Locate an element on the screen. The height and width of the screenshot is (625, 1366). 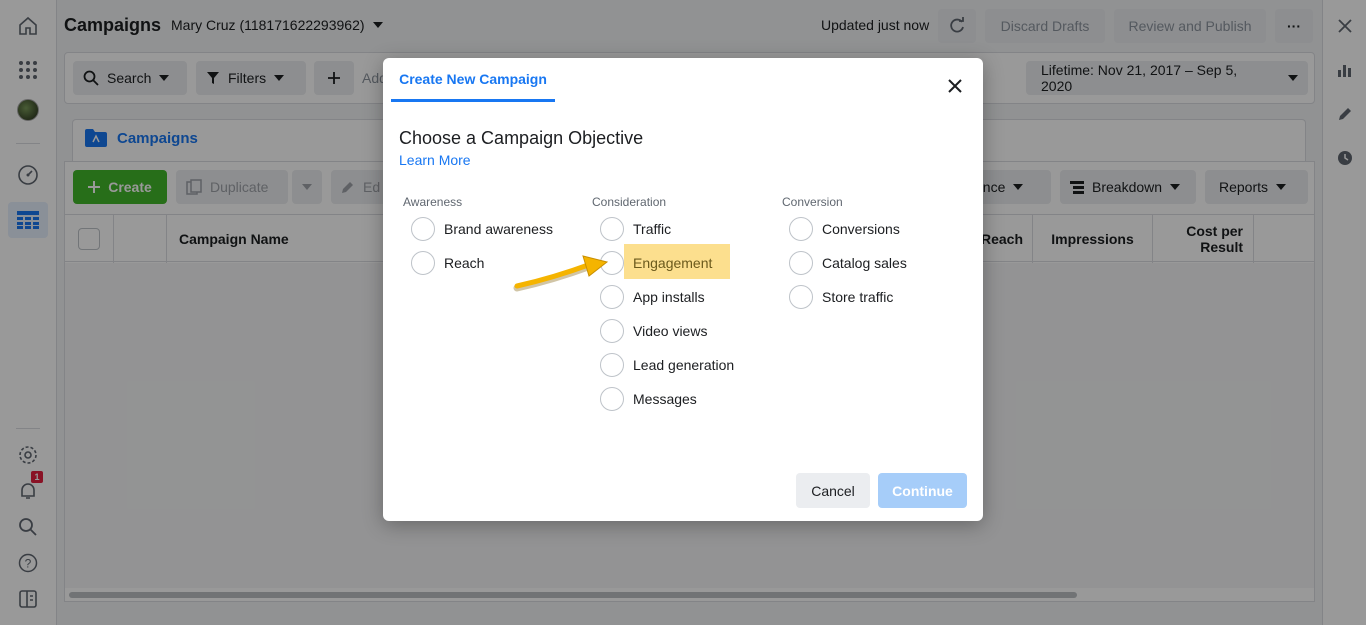
annotation-arrow-icon is located at coordinates (561, 273).